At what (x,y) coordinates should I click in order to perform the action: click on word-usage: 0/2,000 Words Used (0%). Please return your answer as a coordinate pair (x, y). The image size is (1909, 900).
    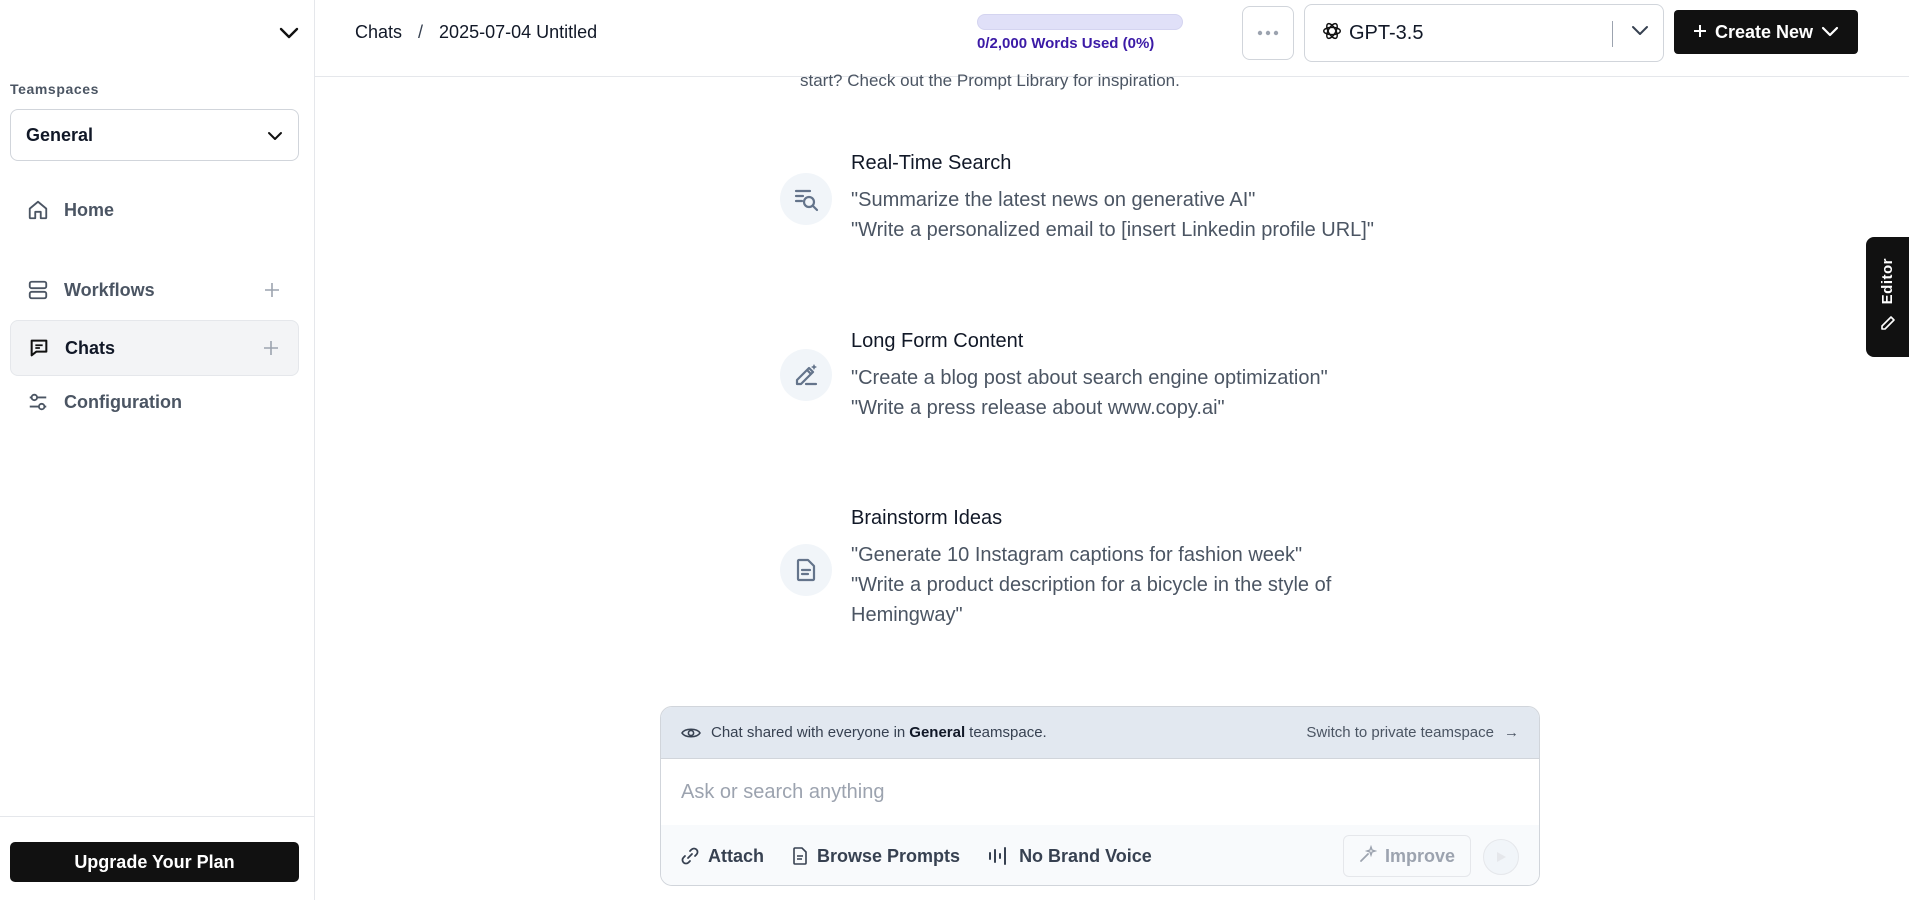
    Looking at the image, I should click on (1082, 33).